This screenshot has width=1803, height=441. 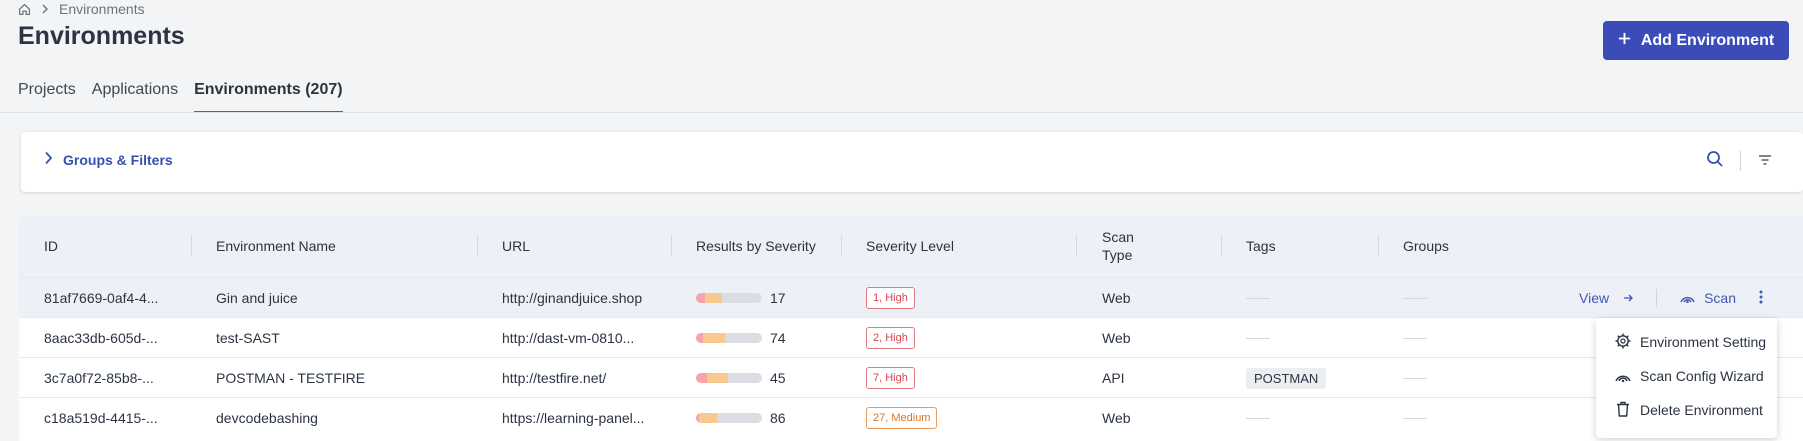 What do you see at coordinates (1761, 298) in the screenshot?
I see `more-options-icon` at bounding box center [1761, 298].